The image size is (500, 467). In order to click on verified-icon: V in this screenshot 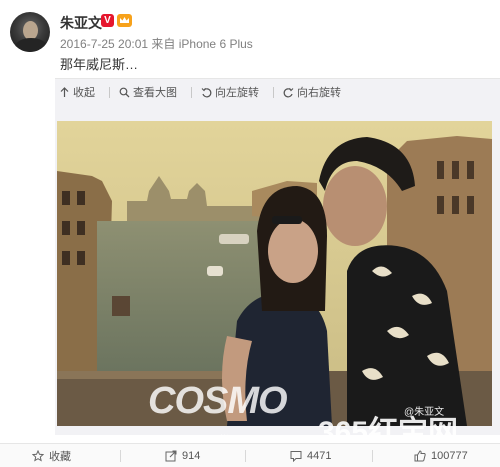, I will do `click(107, 20)`.